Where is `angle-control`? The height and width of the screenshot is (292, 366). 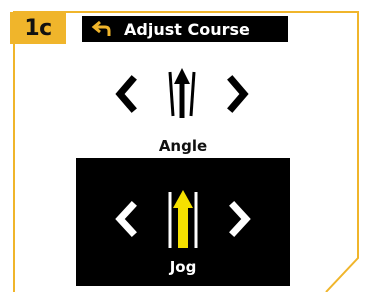
angle-control is located at coordinates (182, 93).